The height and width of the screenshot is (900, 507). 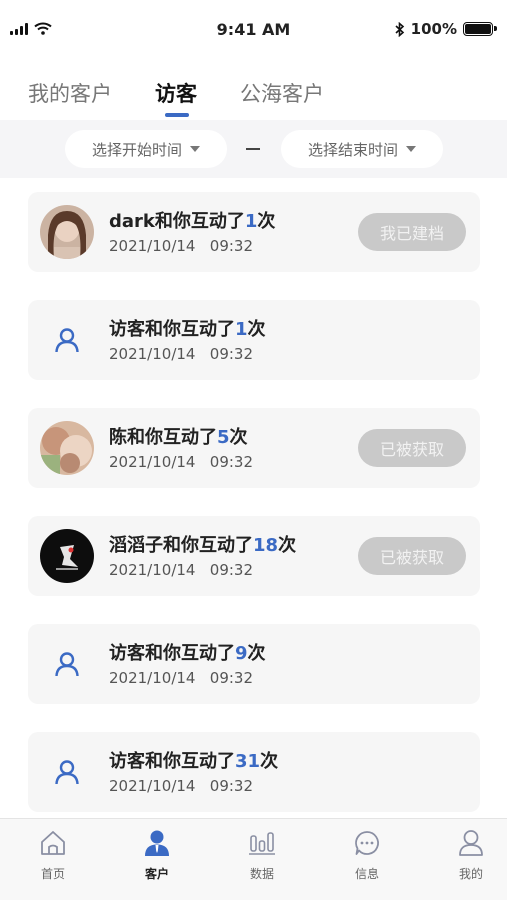 I want to click on start-time-select: 选择开始时间, so click(x=146, y=149).